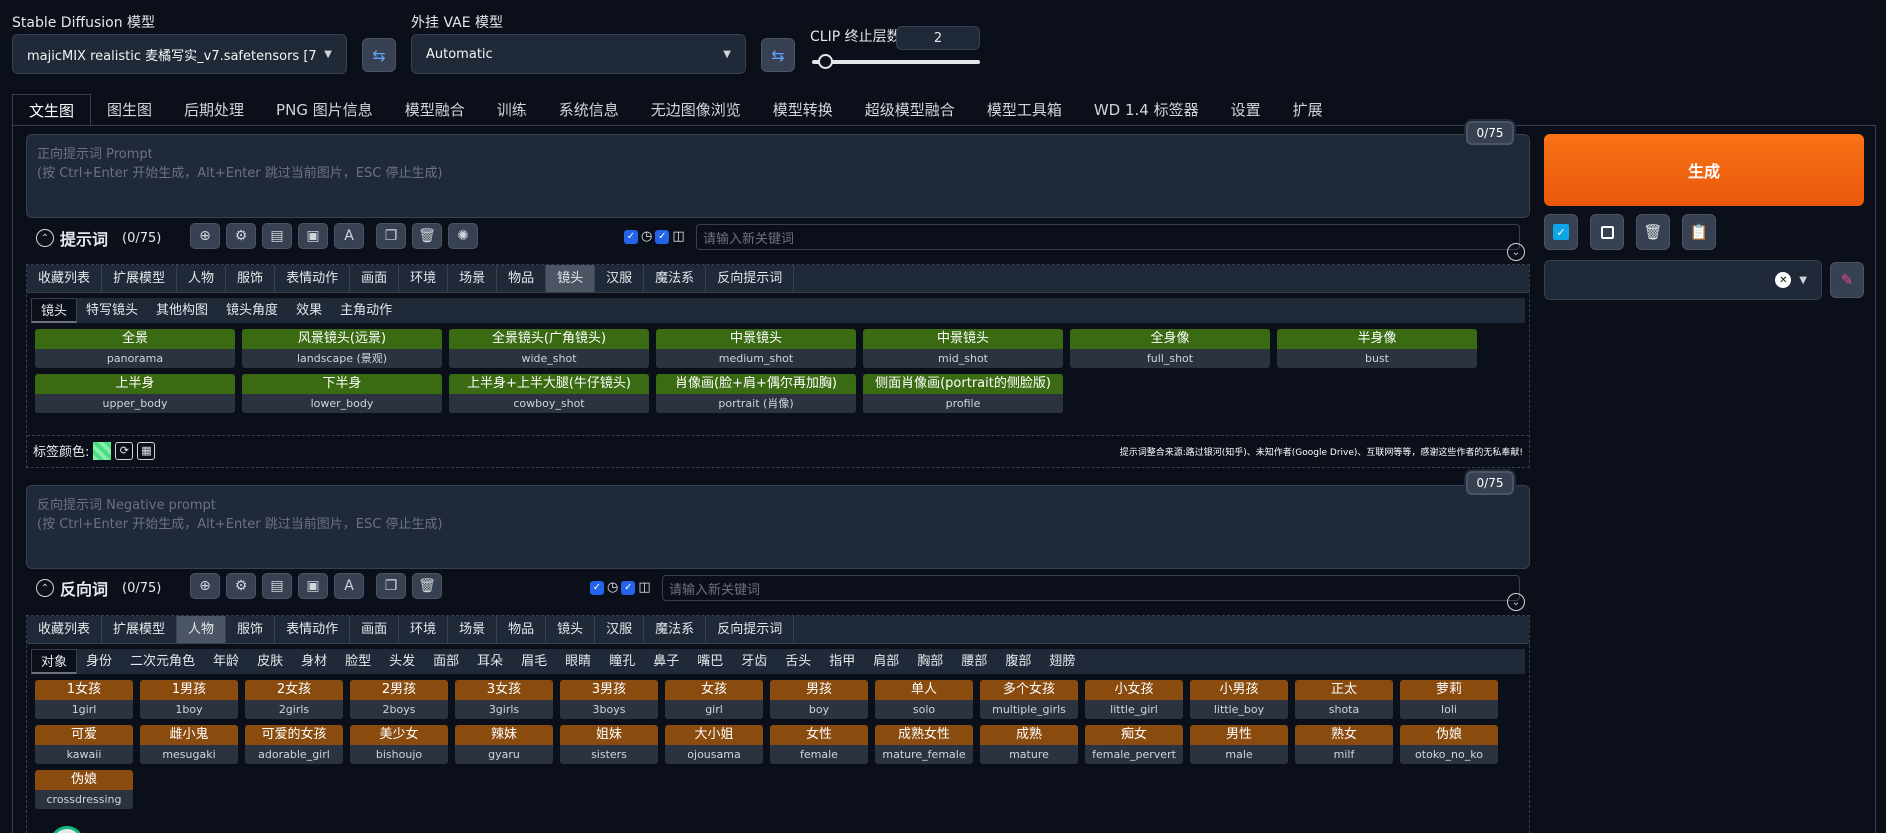  What do you see at coordinates (342, 393) in the screenshot?
I see `keyword-chip: 下半身 lower_body` at bounding box center [342, 393].